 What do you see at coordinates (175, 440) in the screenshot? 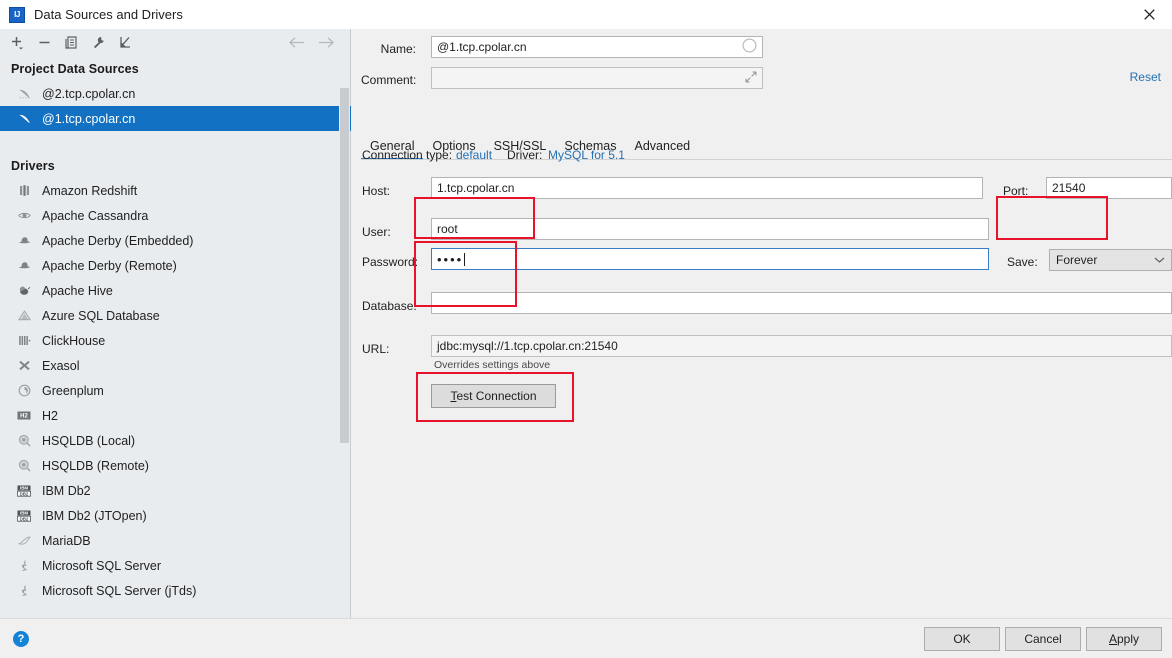
I see `driver-item-hsqldb-local: HSQLDB (Local)` at bounding box center [175, 440].